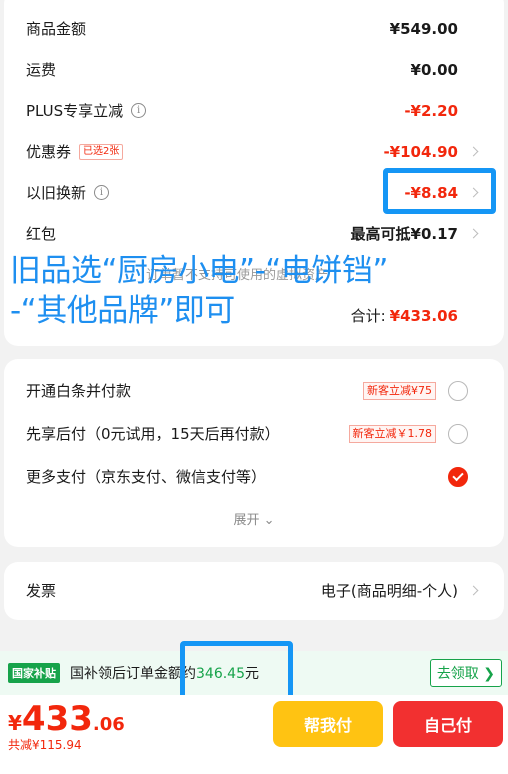 The height and width of the screenshot is (774, 508). What do you see at coordinates (389, 591) in the screenshot?
I see `invoice-value: 电子(商品明细-个人)` at bounding box center [389, 591].